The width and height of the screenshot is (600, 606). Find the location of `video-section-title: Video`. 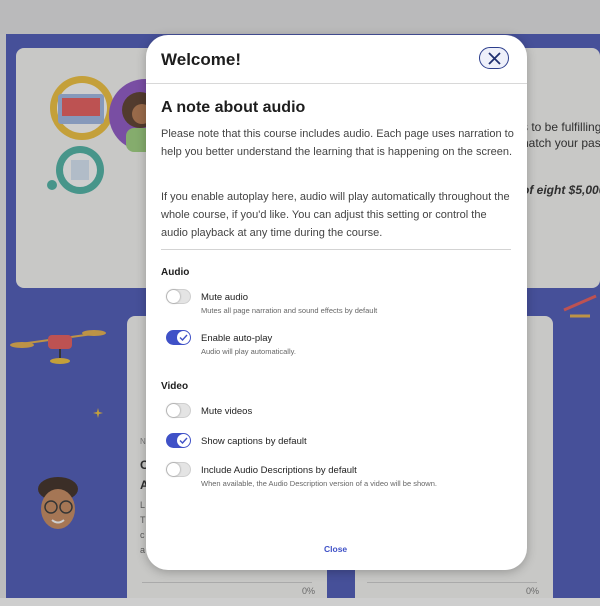

video-section-title: Video is located at coordinates (175, 386).